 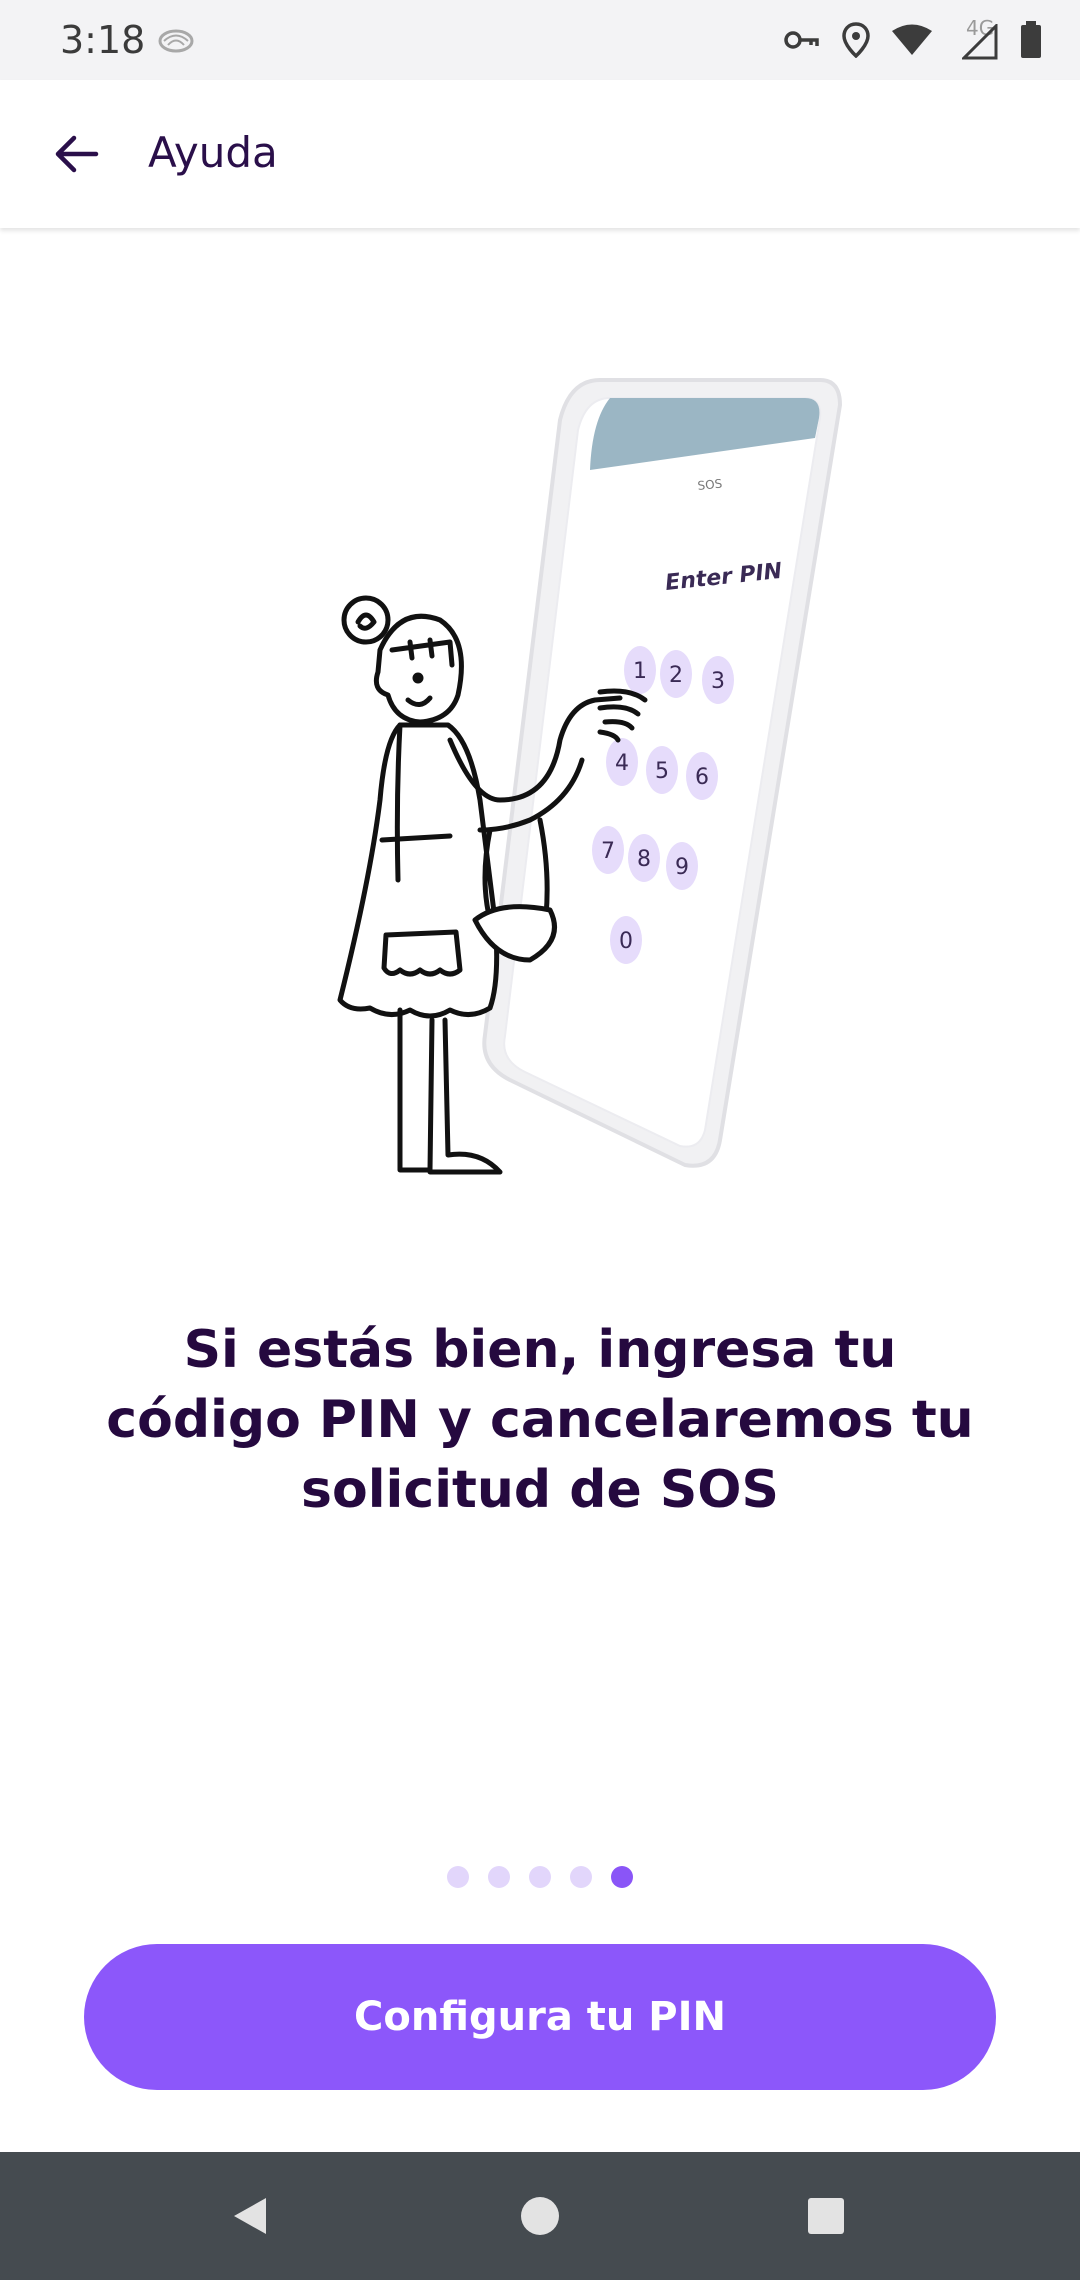 I want to click on key-1: 1, so click(x=640, y=671).